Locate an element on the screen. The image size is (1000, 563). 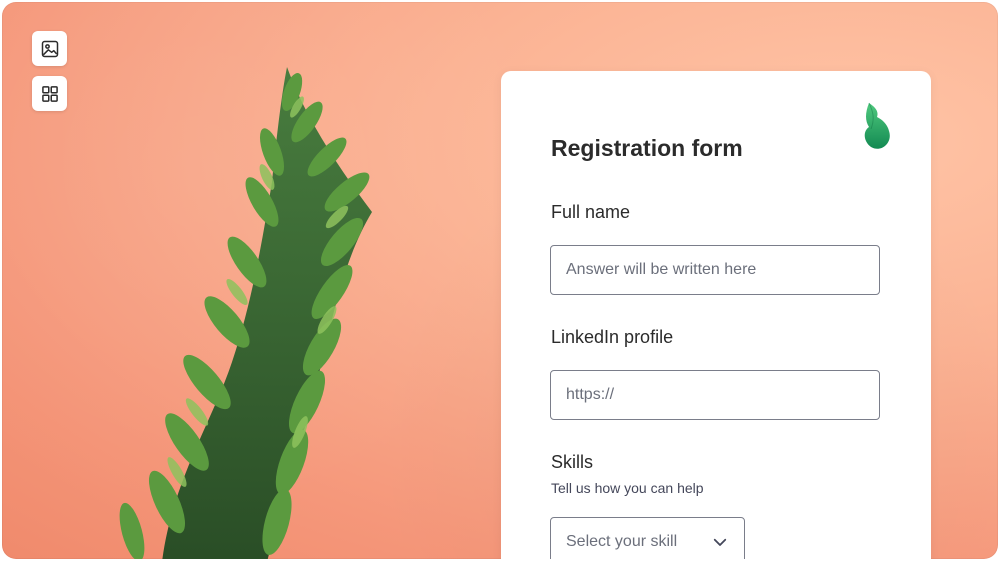
skills-label: Skills is located at coordinates (572, 462).